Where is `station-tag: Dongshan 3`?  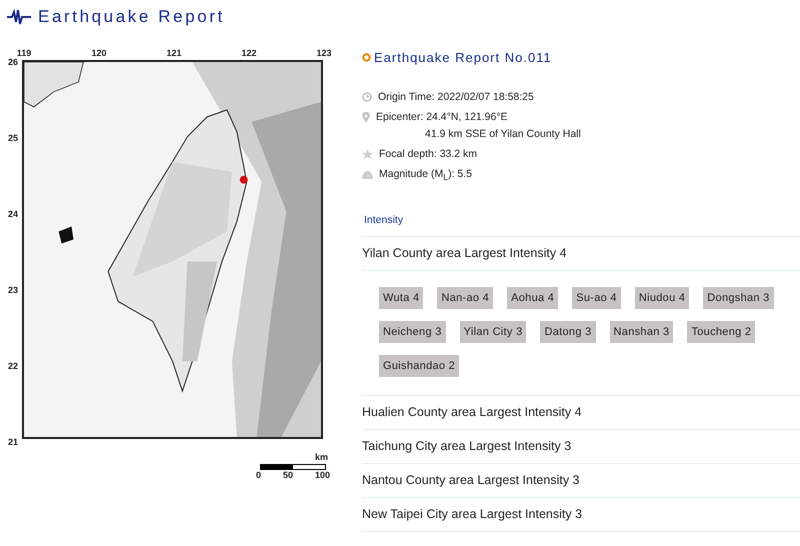 station-tag: Dongshan 3 is located at coordinates (738, 298).